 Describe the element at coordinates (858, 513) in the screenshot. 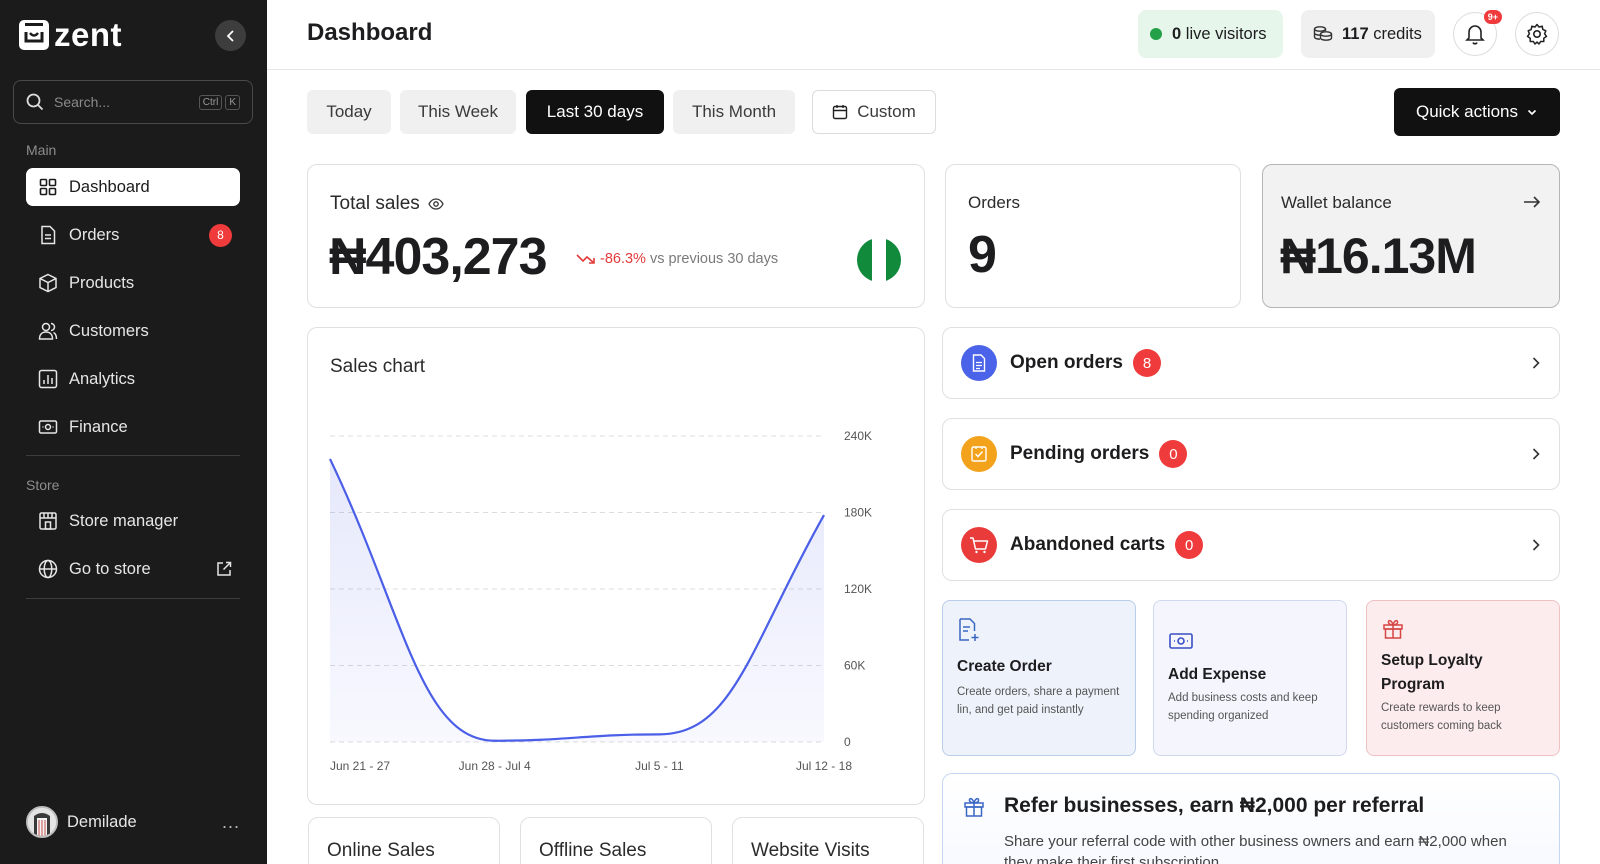

I see `y-tick-label: 180K` at that location.